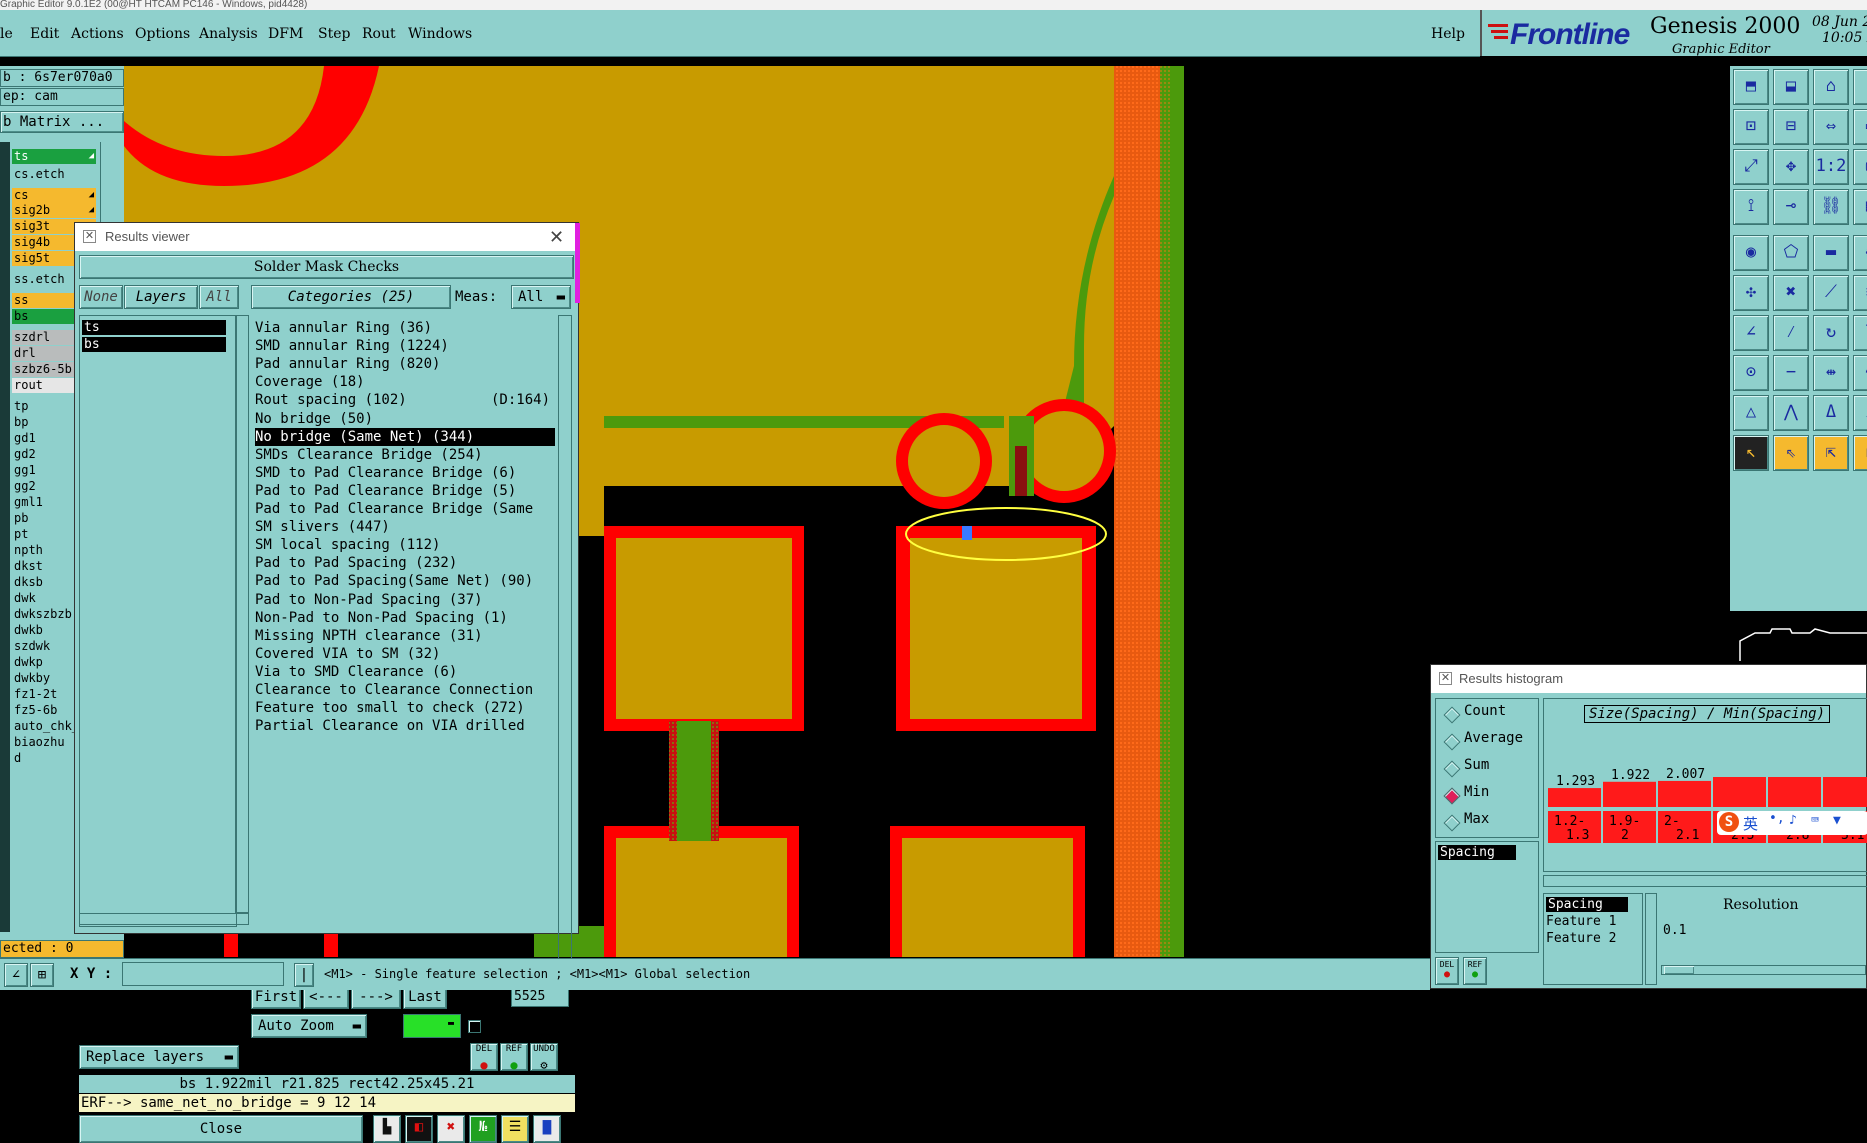  Describe the element at coordinates (1751, 167) in the screenshot. I see `tool-button: ⤢` at that location.